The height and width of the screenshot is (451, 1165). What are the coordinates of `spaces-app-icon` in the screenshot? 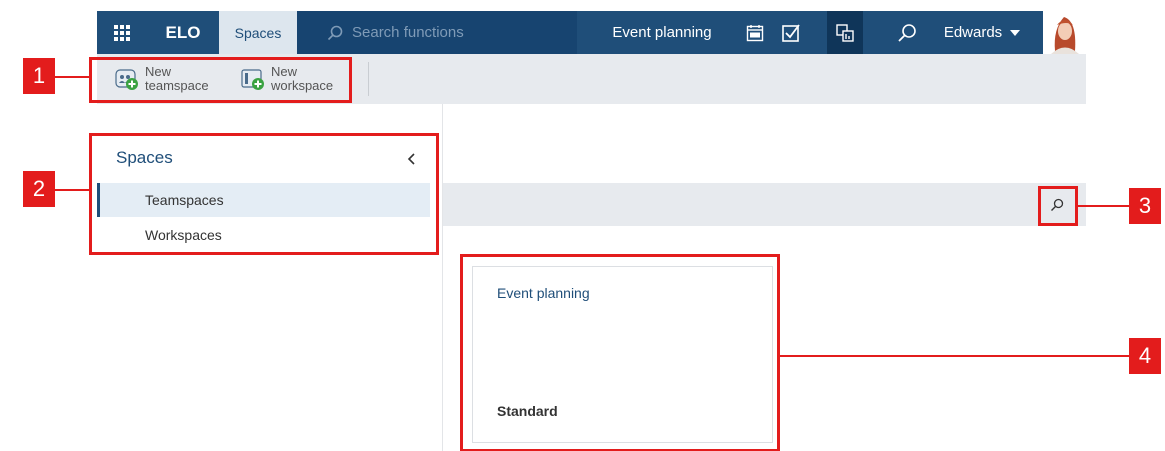 It's located at (845, 32).